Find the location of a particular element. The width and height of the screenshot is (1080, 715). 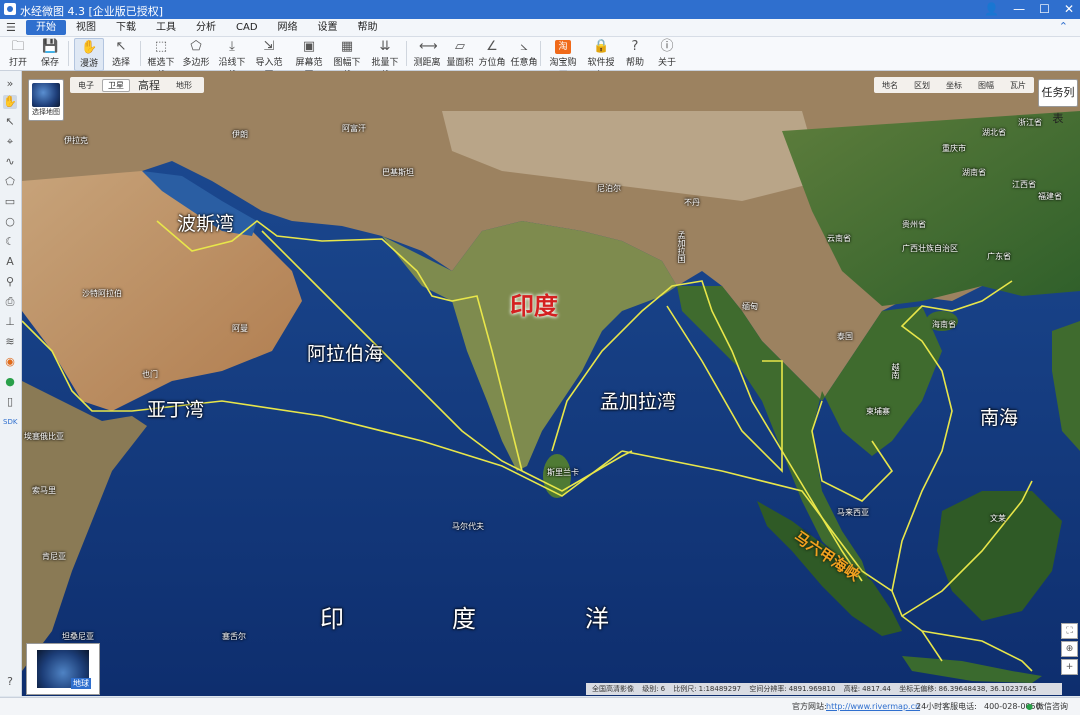

toolbar-button-label: 量面积 is located at coordinates (460, 63).